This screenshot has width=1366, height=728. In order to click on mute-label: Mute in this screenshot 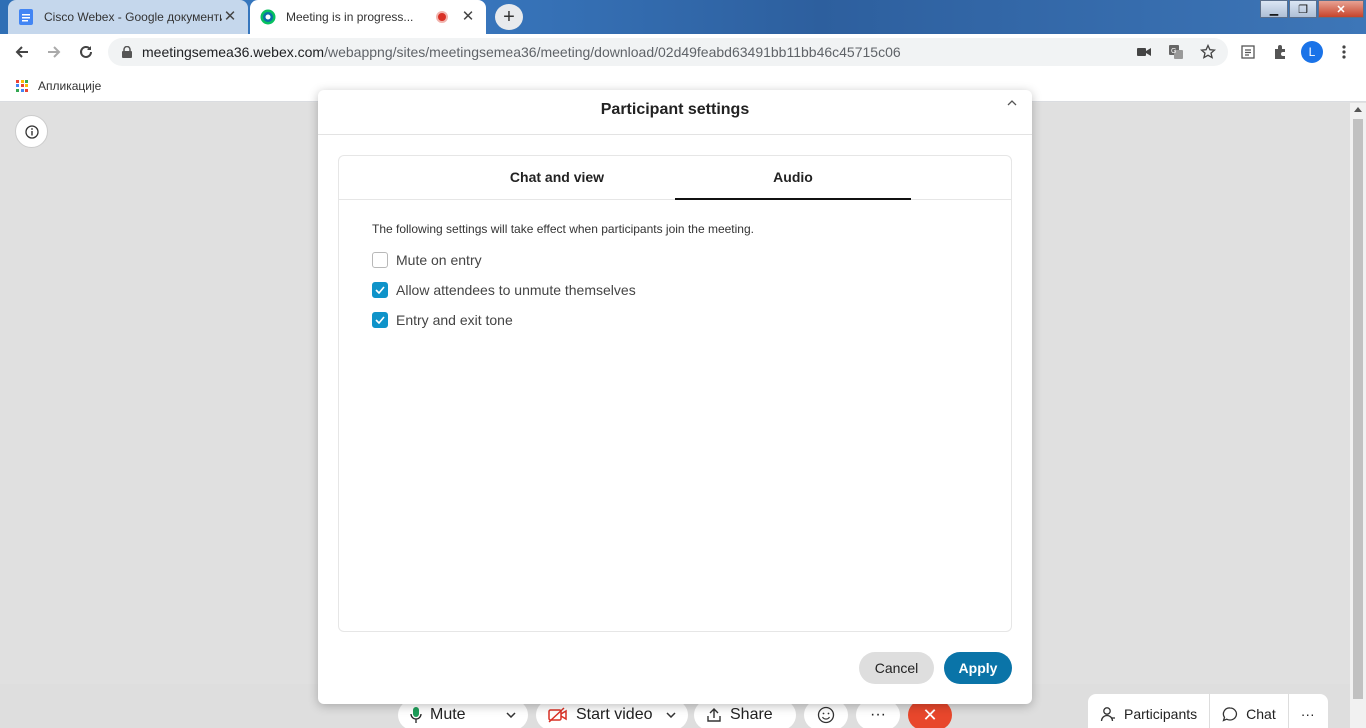, I will do `click(448, 714)`.